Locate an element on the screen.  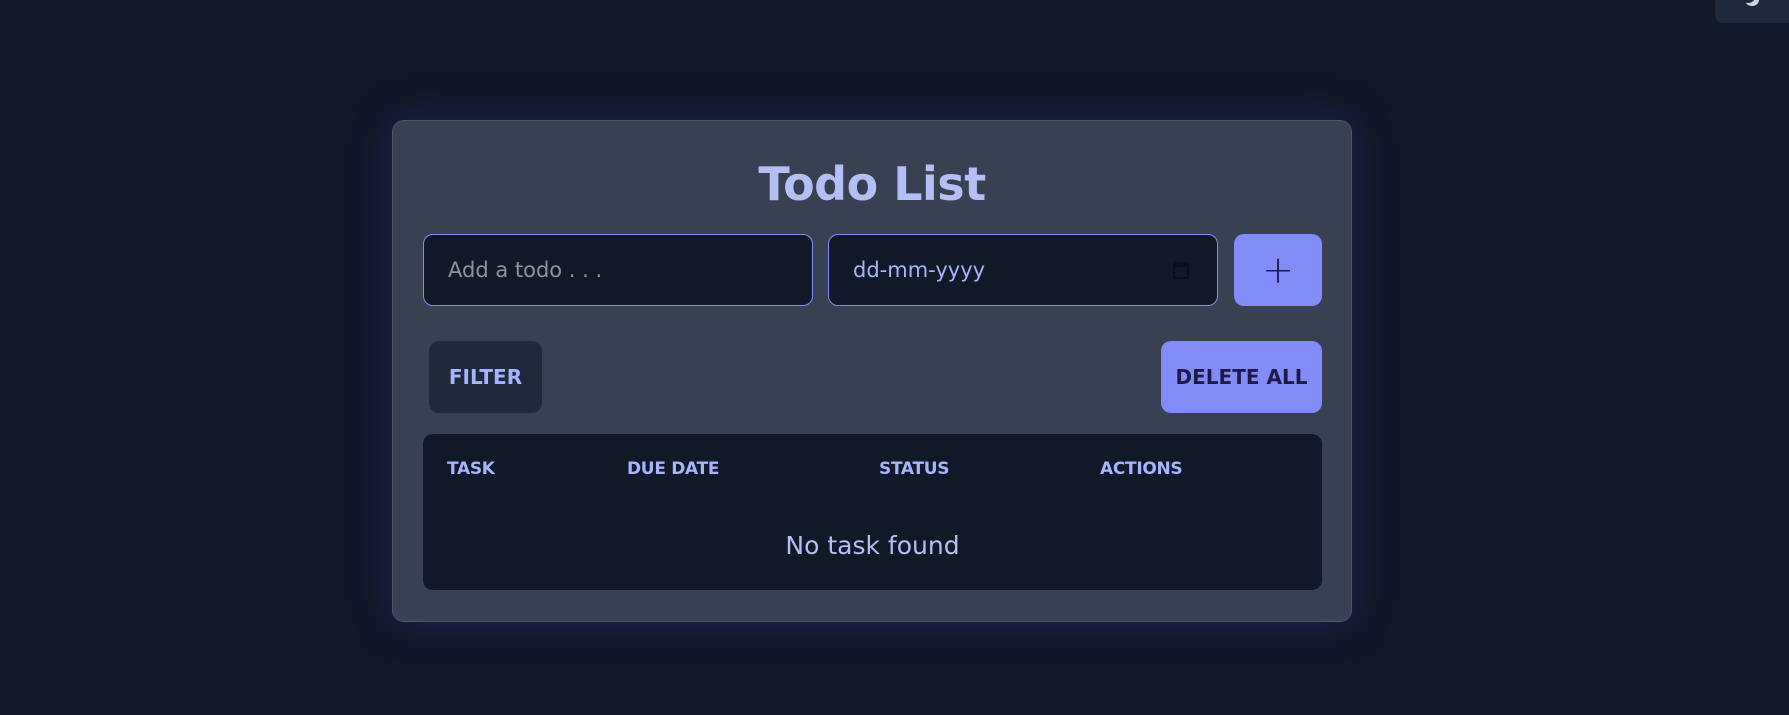
due-date-placeholder: dd-mm-yyyy is located at coordinates (919, 270).